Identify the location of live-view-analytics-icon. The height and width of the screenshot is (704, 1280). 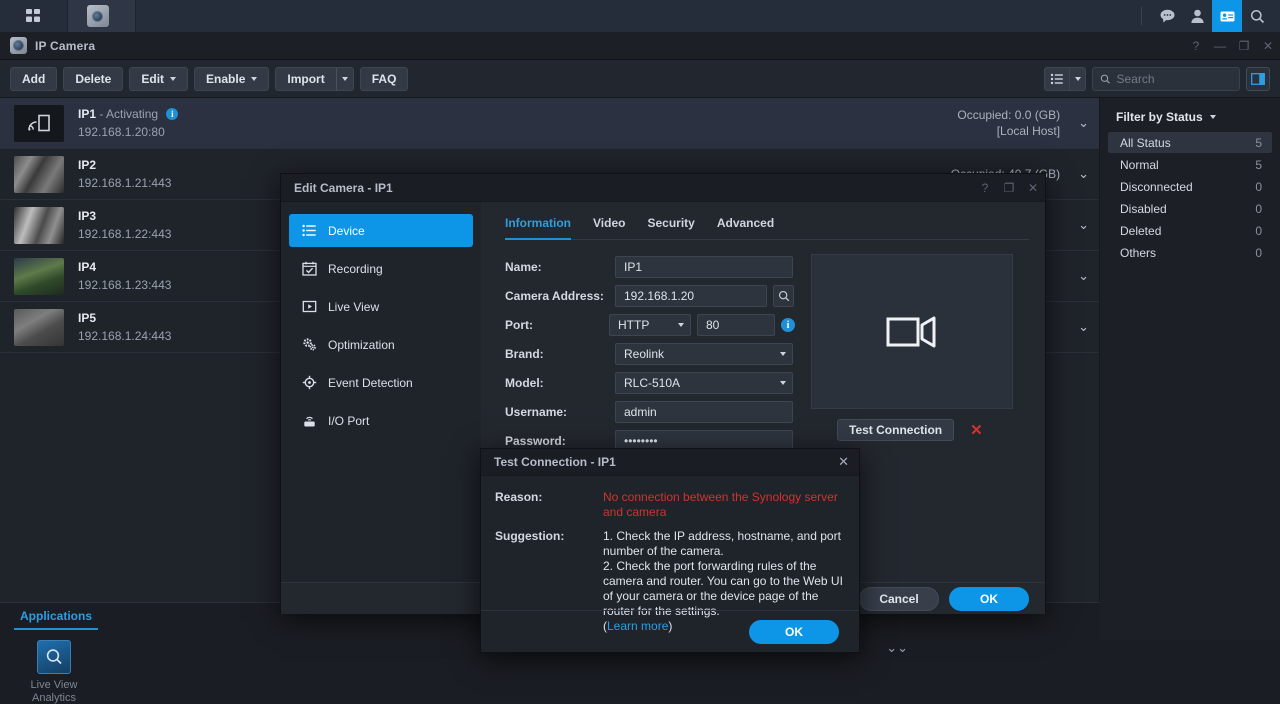
(54, 657).